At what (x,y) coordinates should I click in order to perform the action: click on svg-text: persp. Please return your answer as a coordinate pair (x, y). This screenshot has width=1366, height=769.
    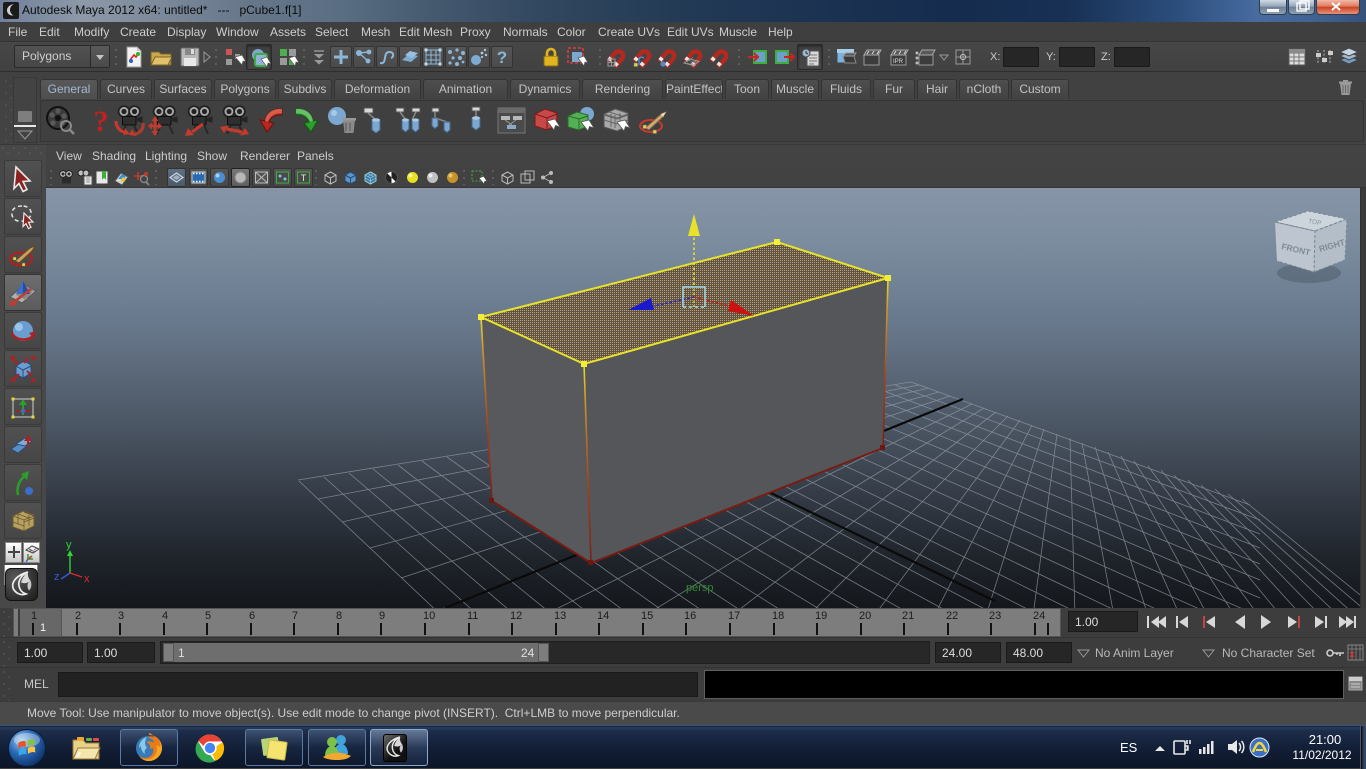
    Looking at the image, I should click on (700, 588).